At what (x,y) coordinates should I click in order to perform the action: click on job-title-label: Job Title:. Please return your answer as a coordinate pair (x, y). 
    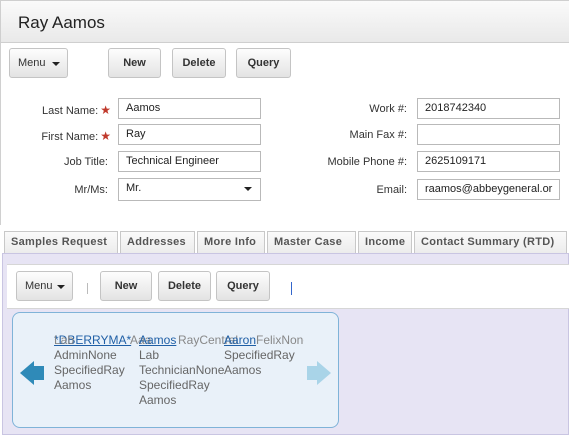
    Looking at the image, I should click on (85, 162).